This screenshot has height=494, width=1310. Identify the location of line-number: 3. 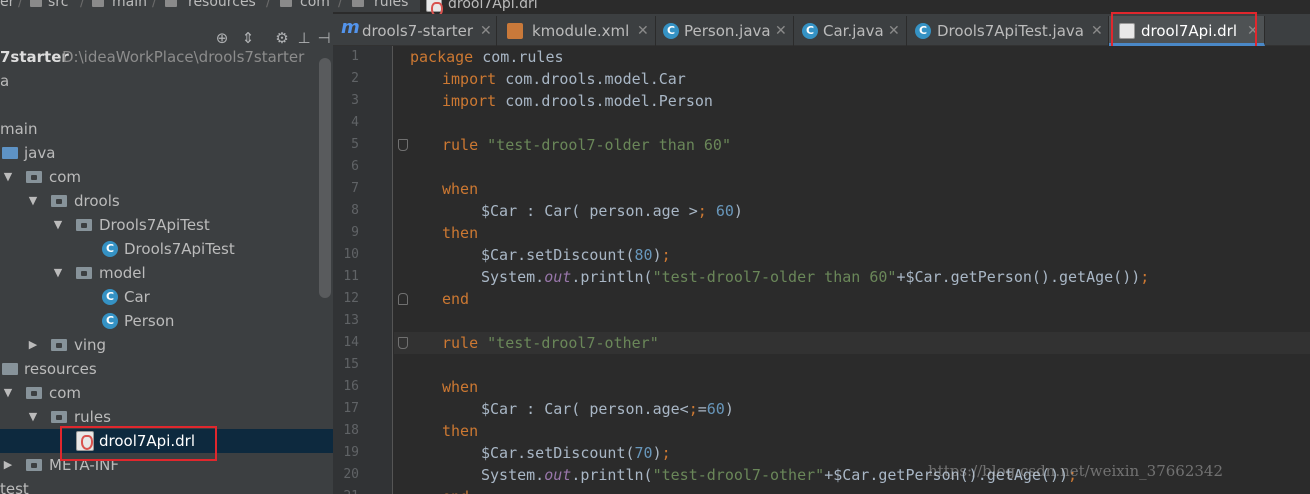
(355, 100).